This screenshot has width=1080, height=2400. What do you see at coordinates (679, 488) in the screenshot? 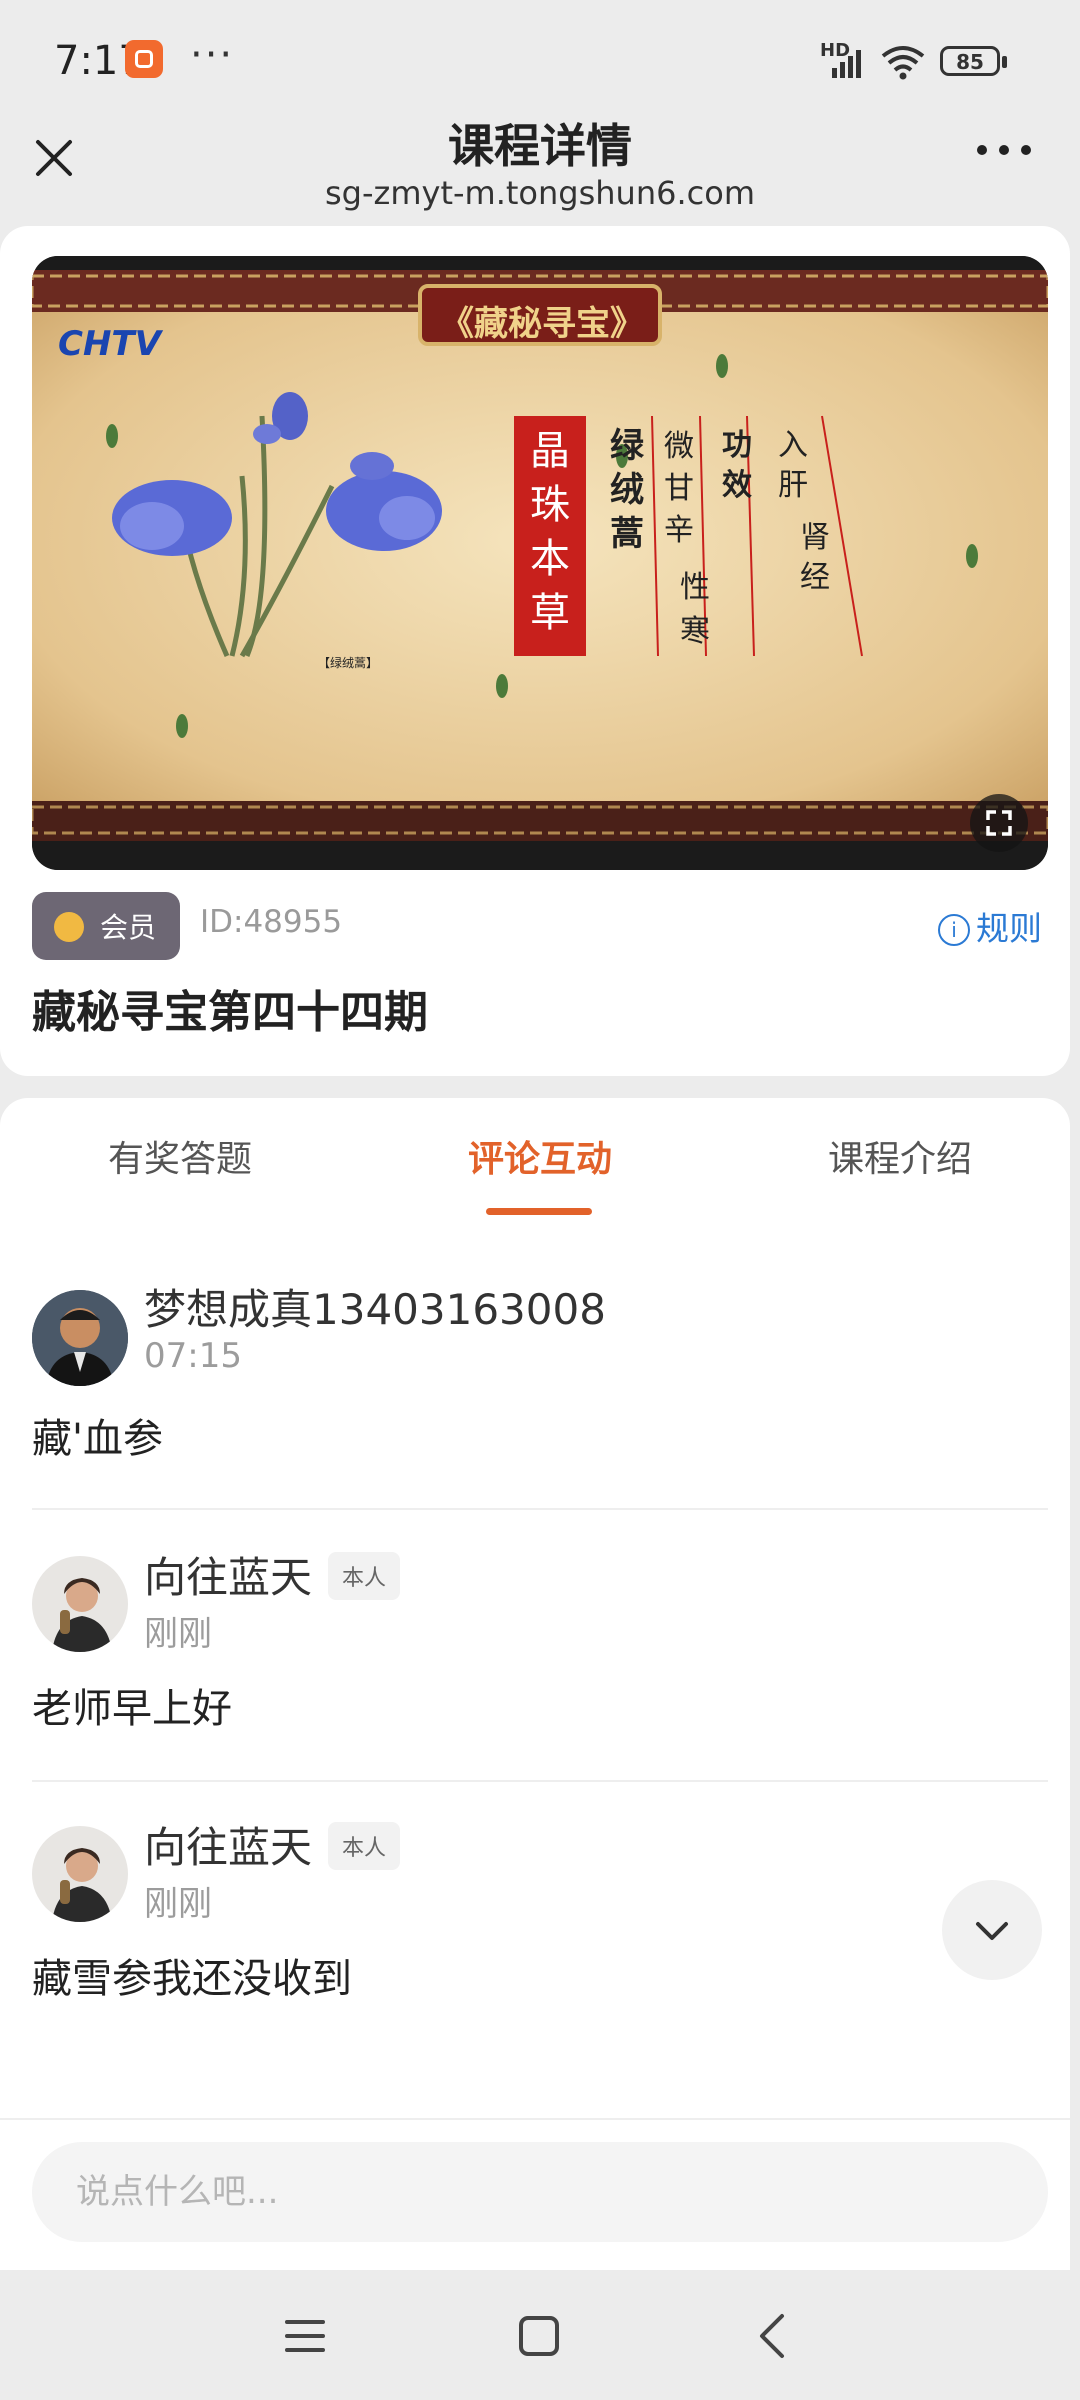
I see `taste-text: 微甘辛` at bounding box center [679, 488].